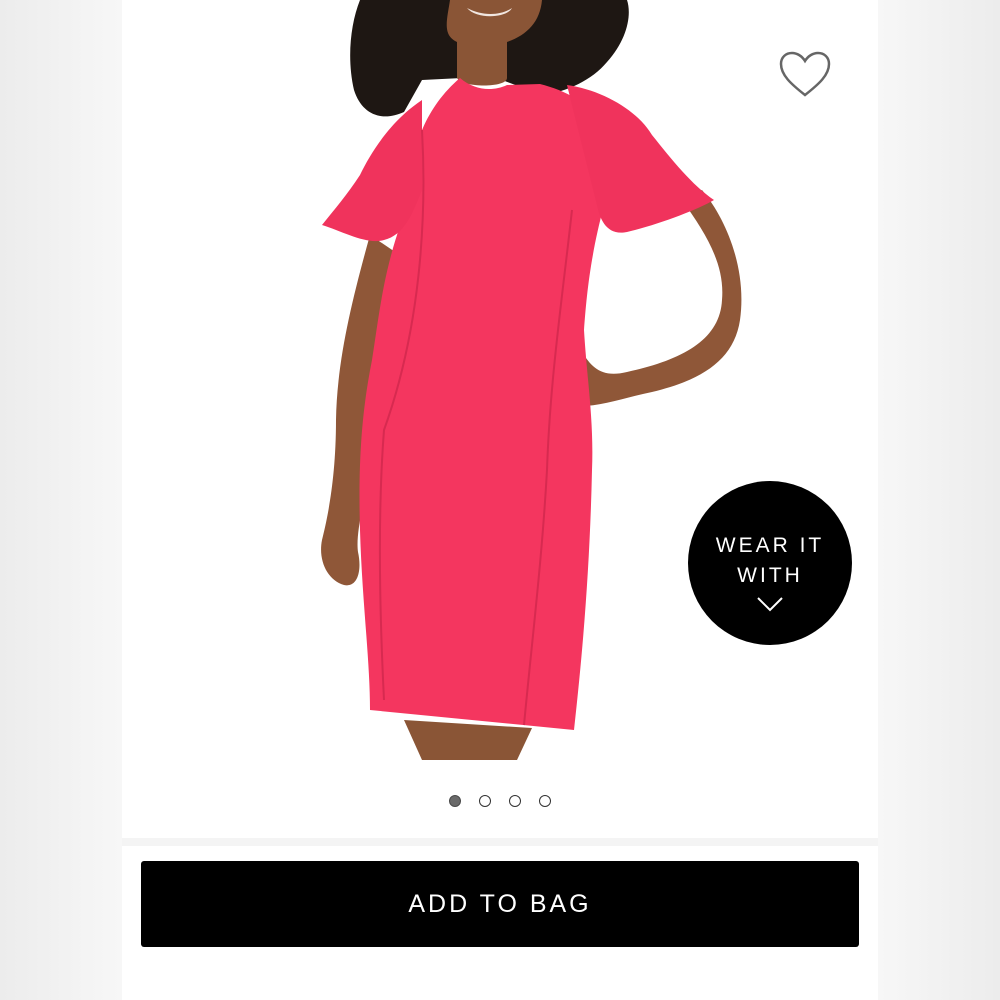  Describe the element at coordinates (770, 560) in the screenshot. I see `wear-it-with-label: WEAR IT WITH` at that location.